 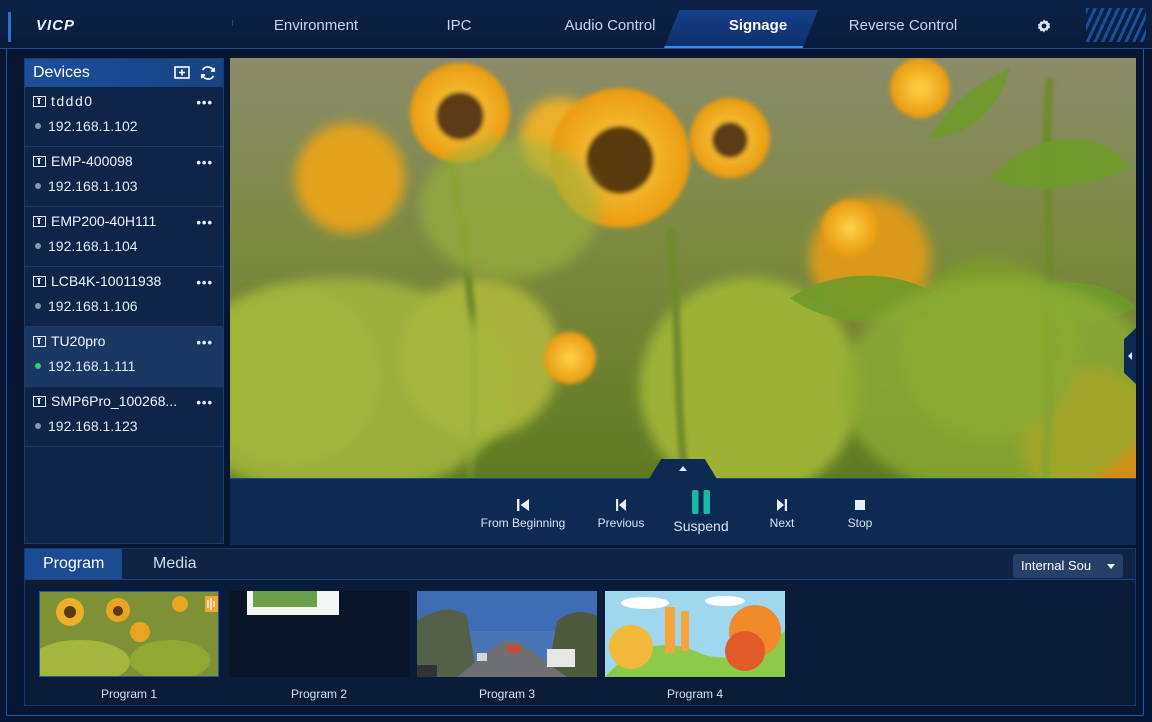 I want to click on program-3-preview, so click(x=507, y=634).